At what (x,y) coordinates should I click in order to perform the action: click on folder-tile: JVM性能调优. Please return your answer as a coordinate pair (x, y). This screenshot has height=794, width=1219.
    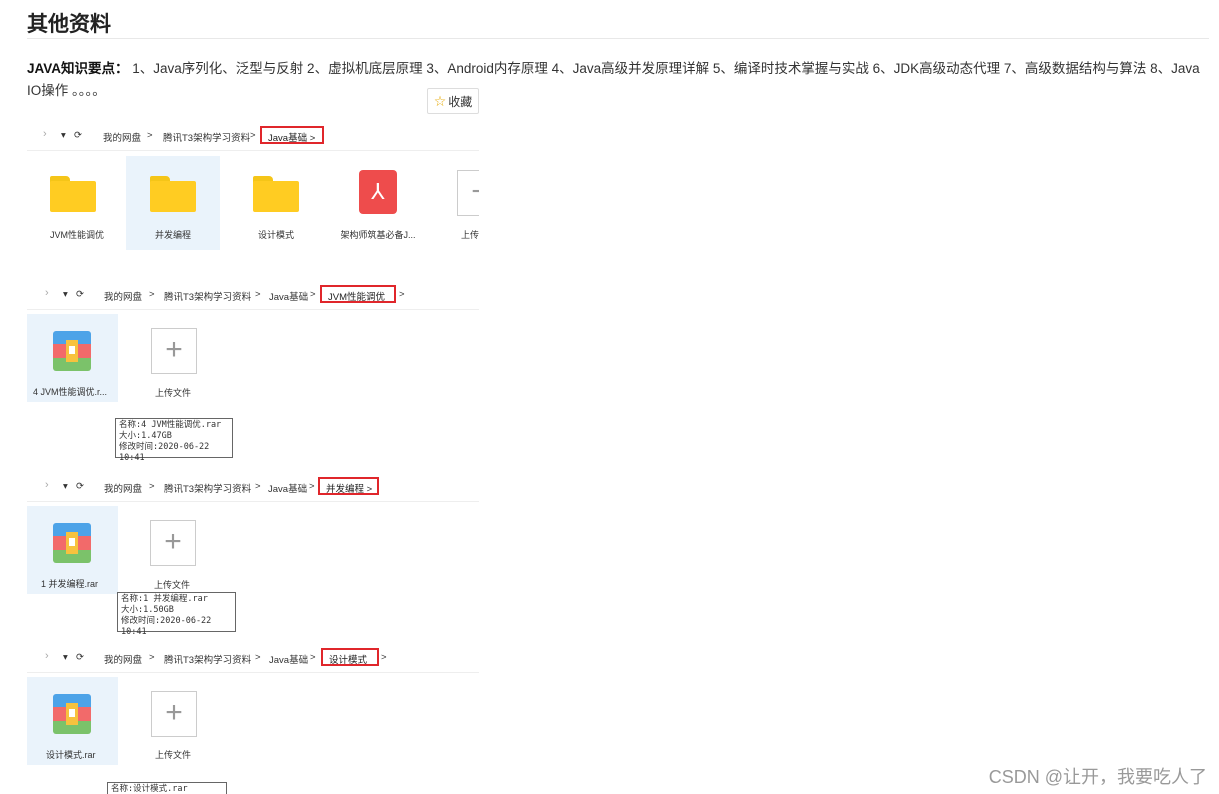
    Looking at the image, I should click on (77, 203).